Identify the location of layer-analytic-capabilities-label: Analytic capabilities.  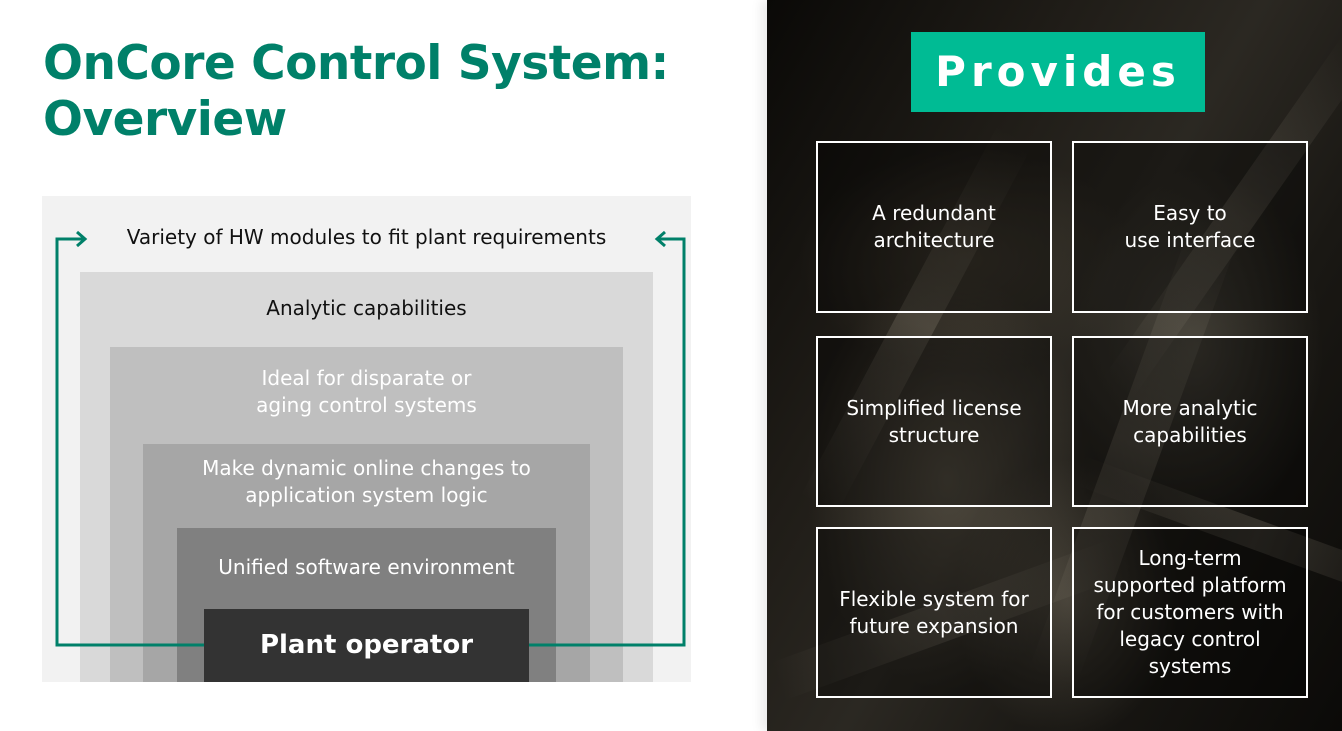
(366, 308).